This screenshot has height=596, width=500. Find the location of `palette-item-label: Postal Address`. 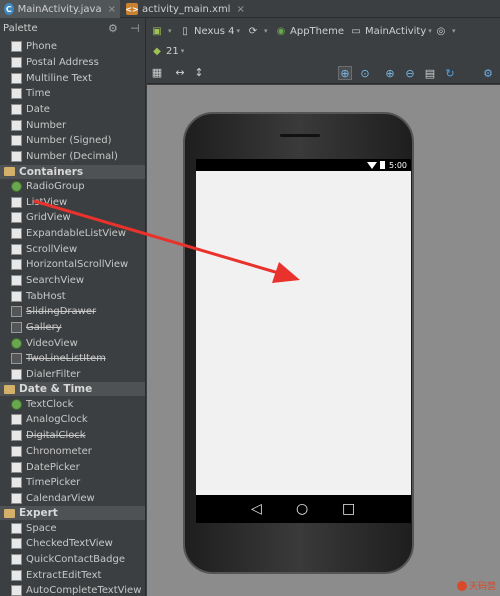

palette-item-label: Postal Address is located at coordinates (62, 63).